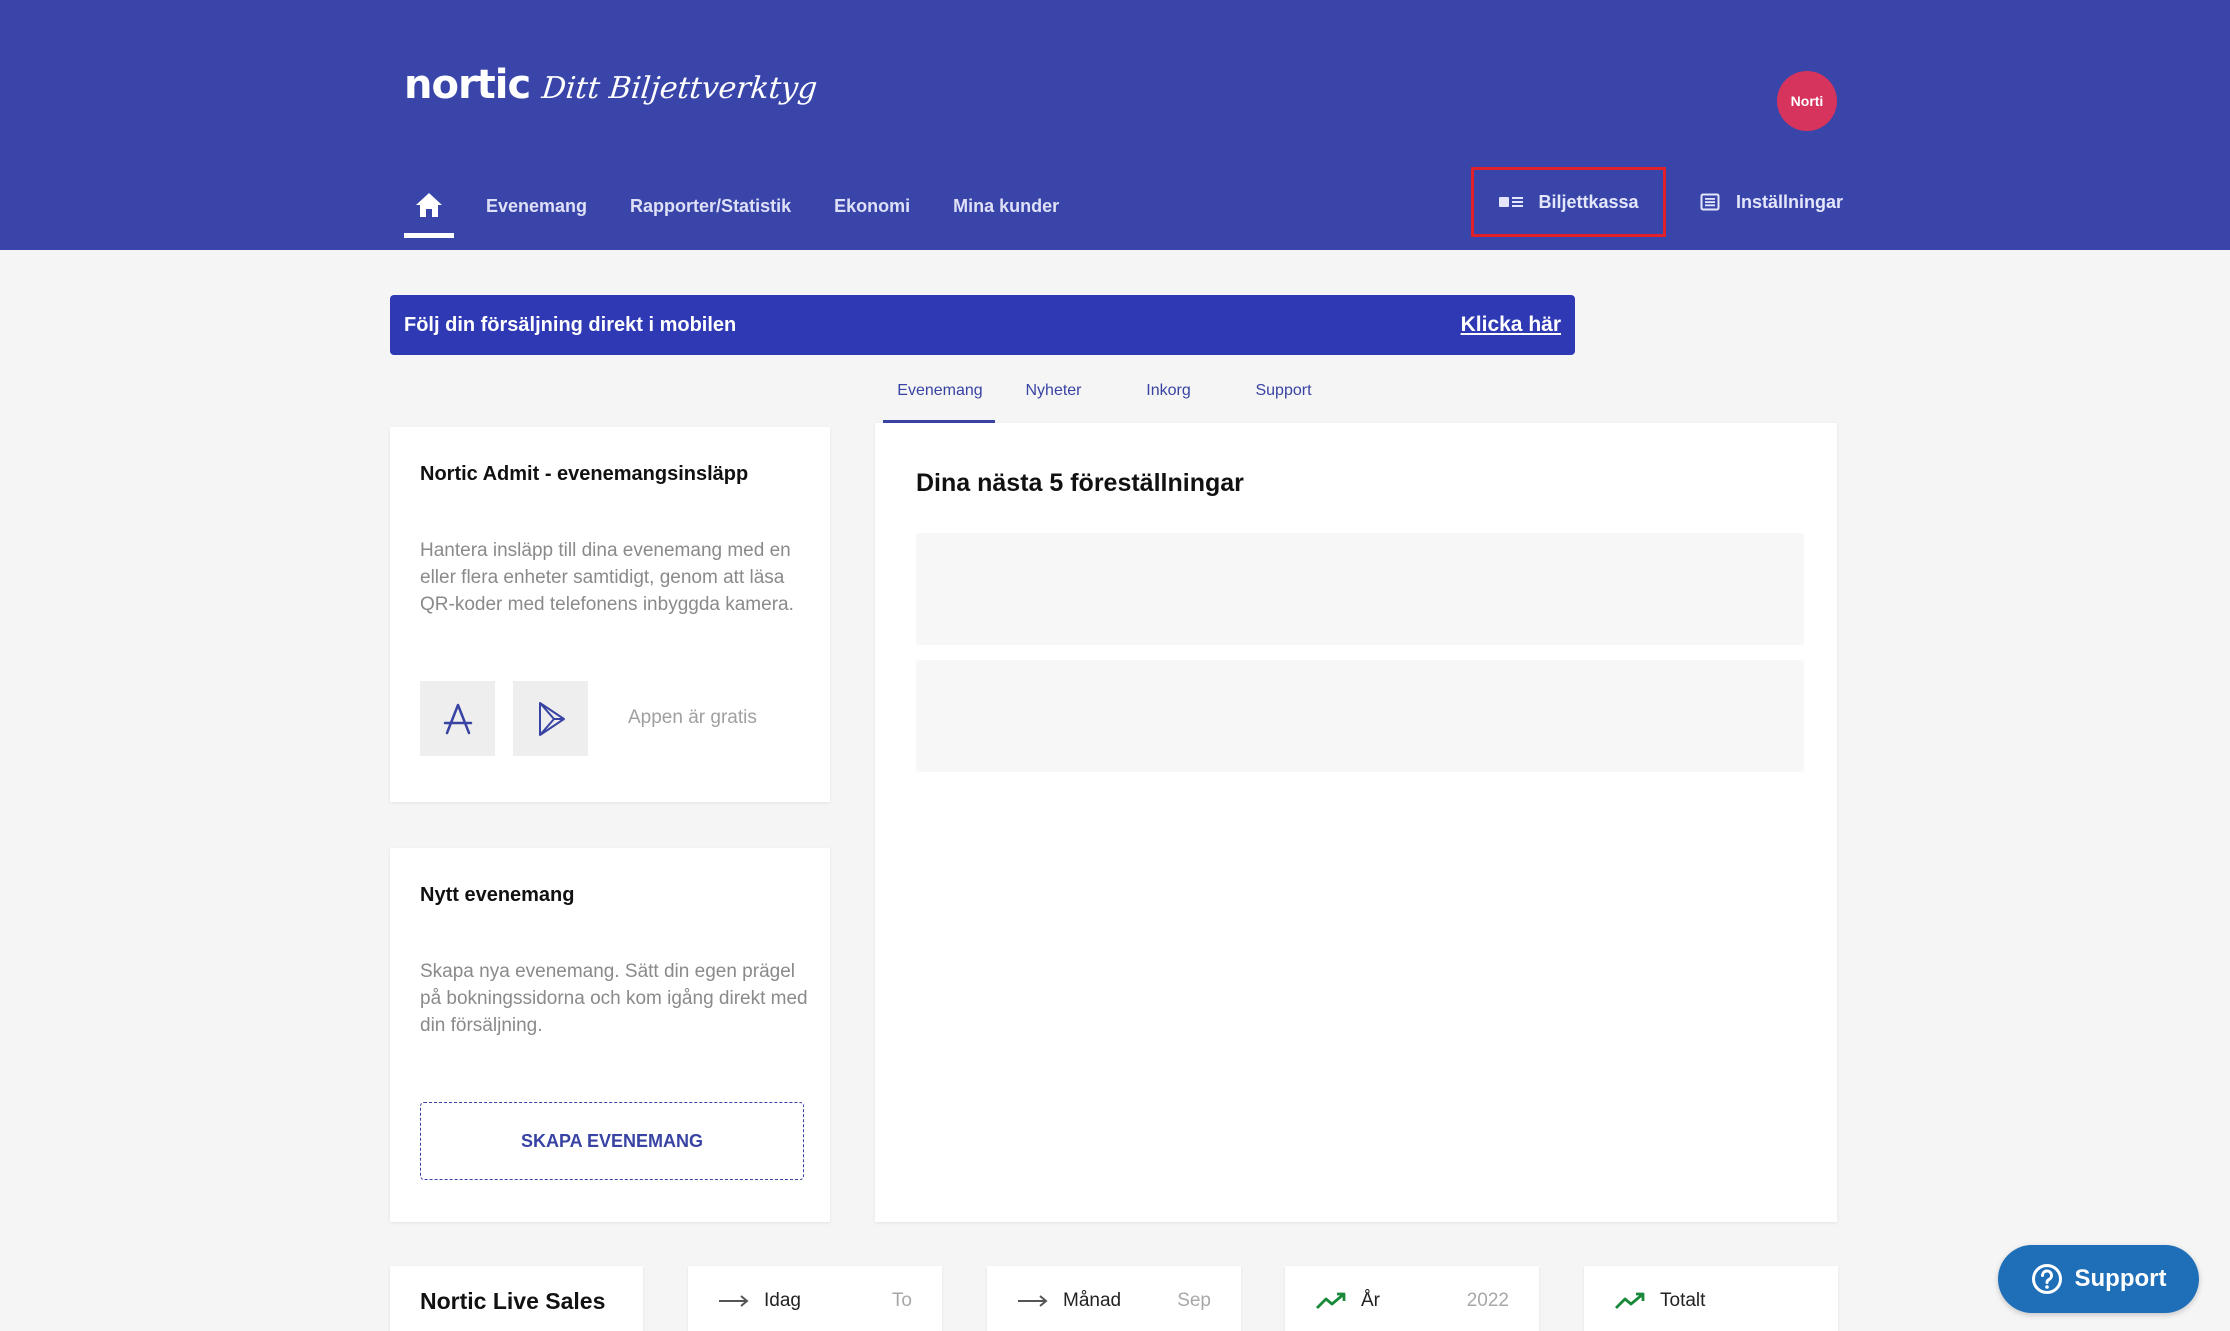  What do you see at coordinates (1006, 198) in the screenshot?
I see `nav-item-mina-kunder: Mina kunder` at bounding box center [1006, 198].